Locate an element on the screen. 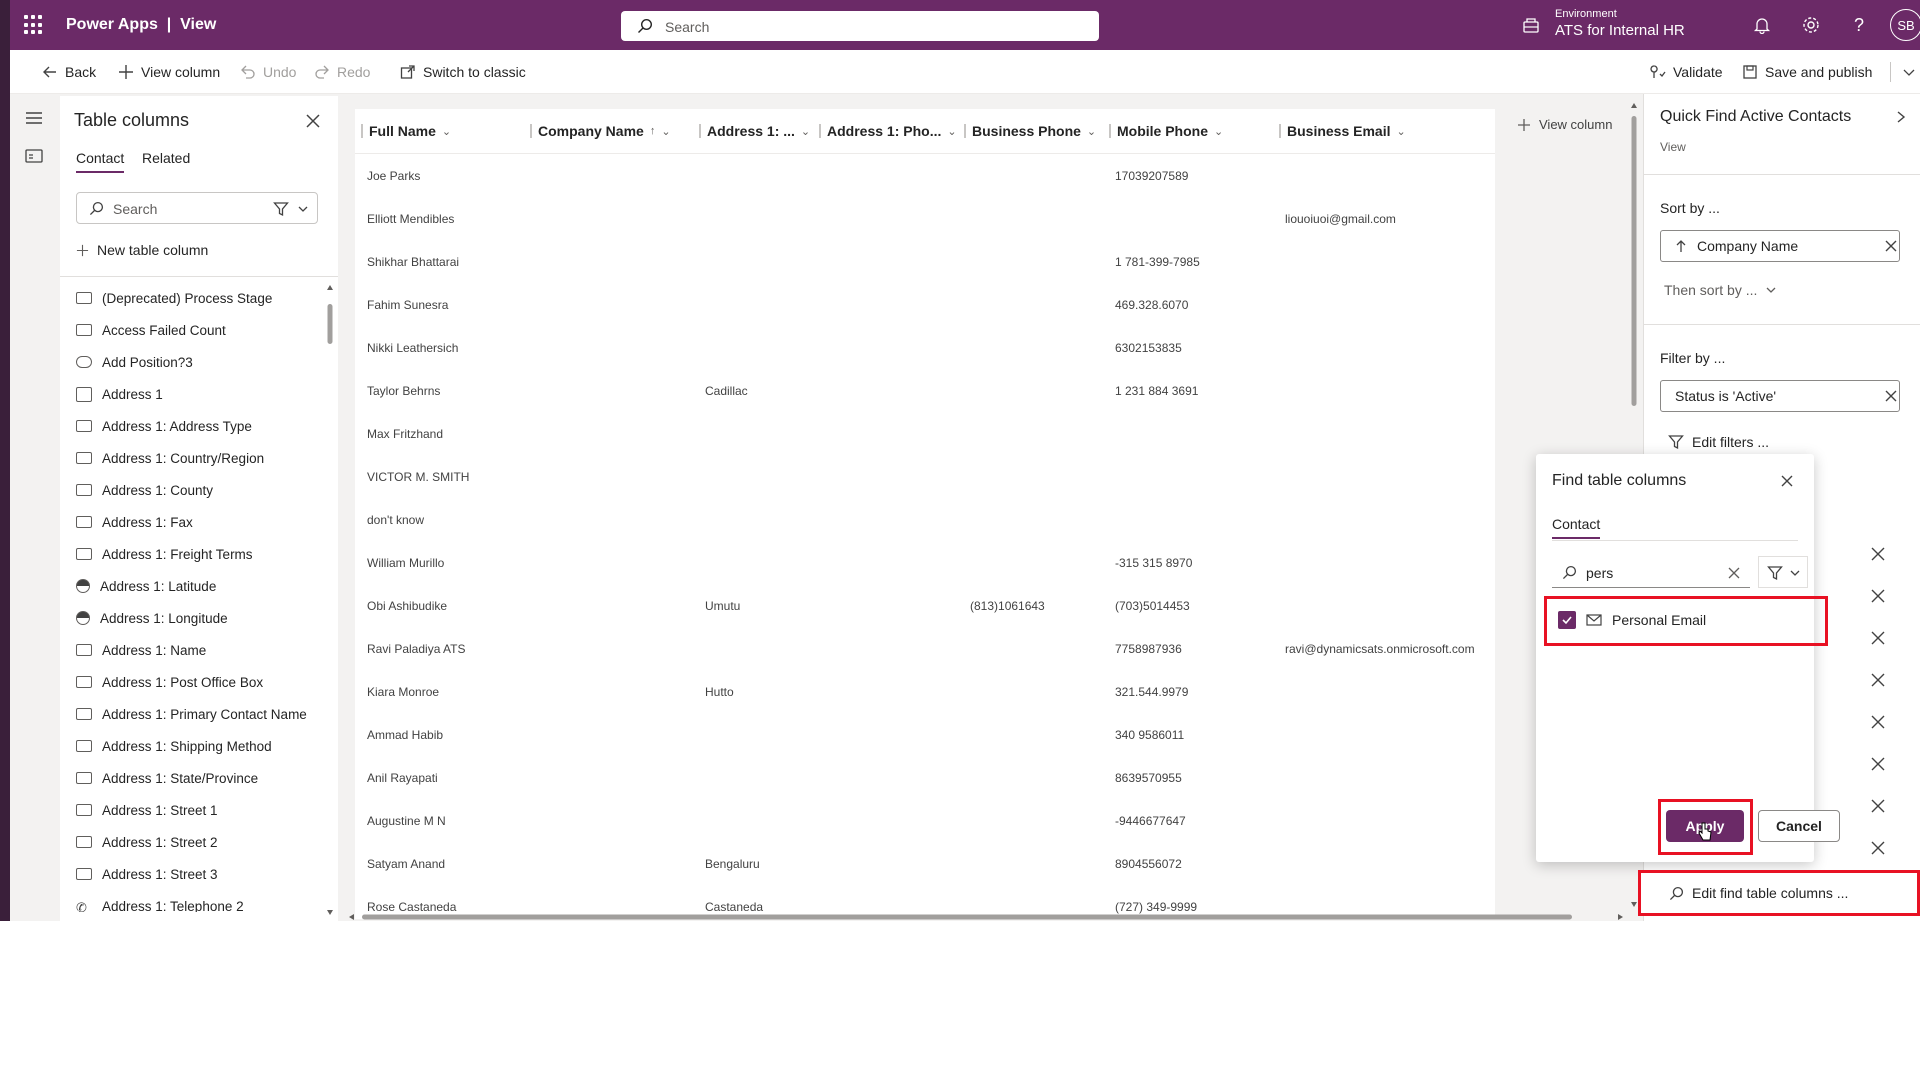  redo-button: Redo is located at coordinates (342, 72).